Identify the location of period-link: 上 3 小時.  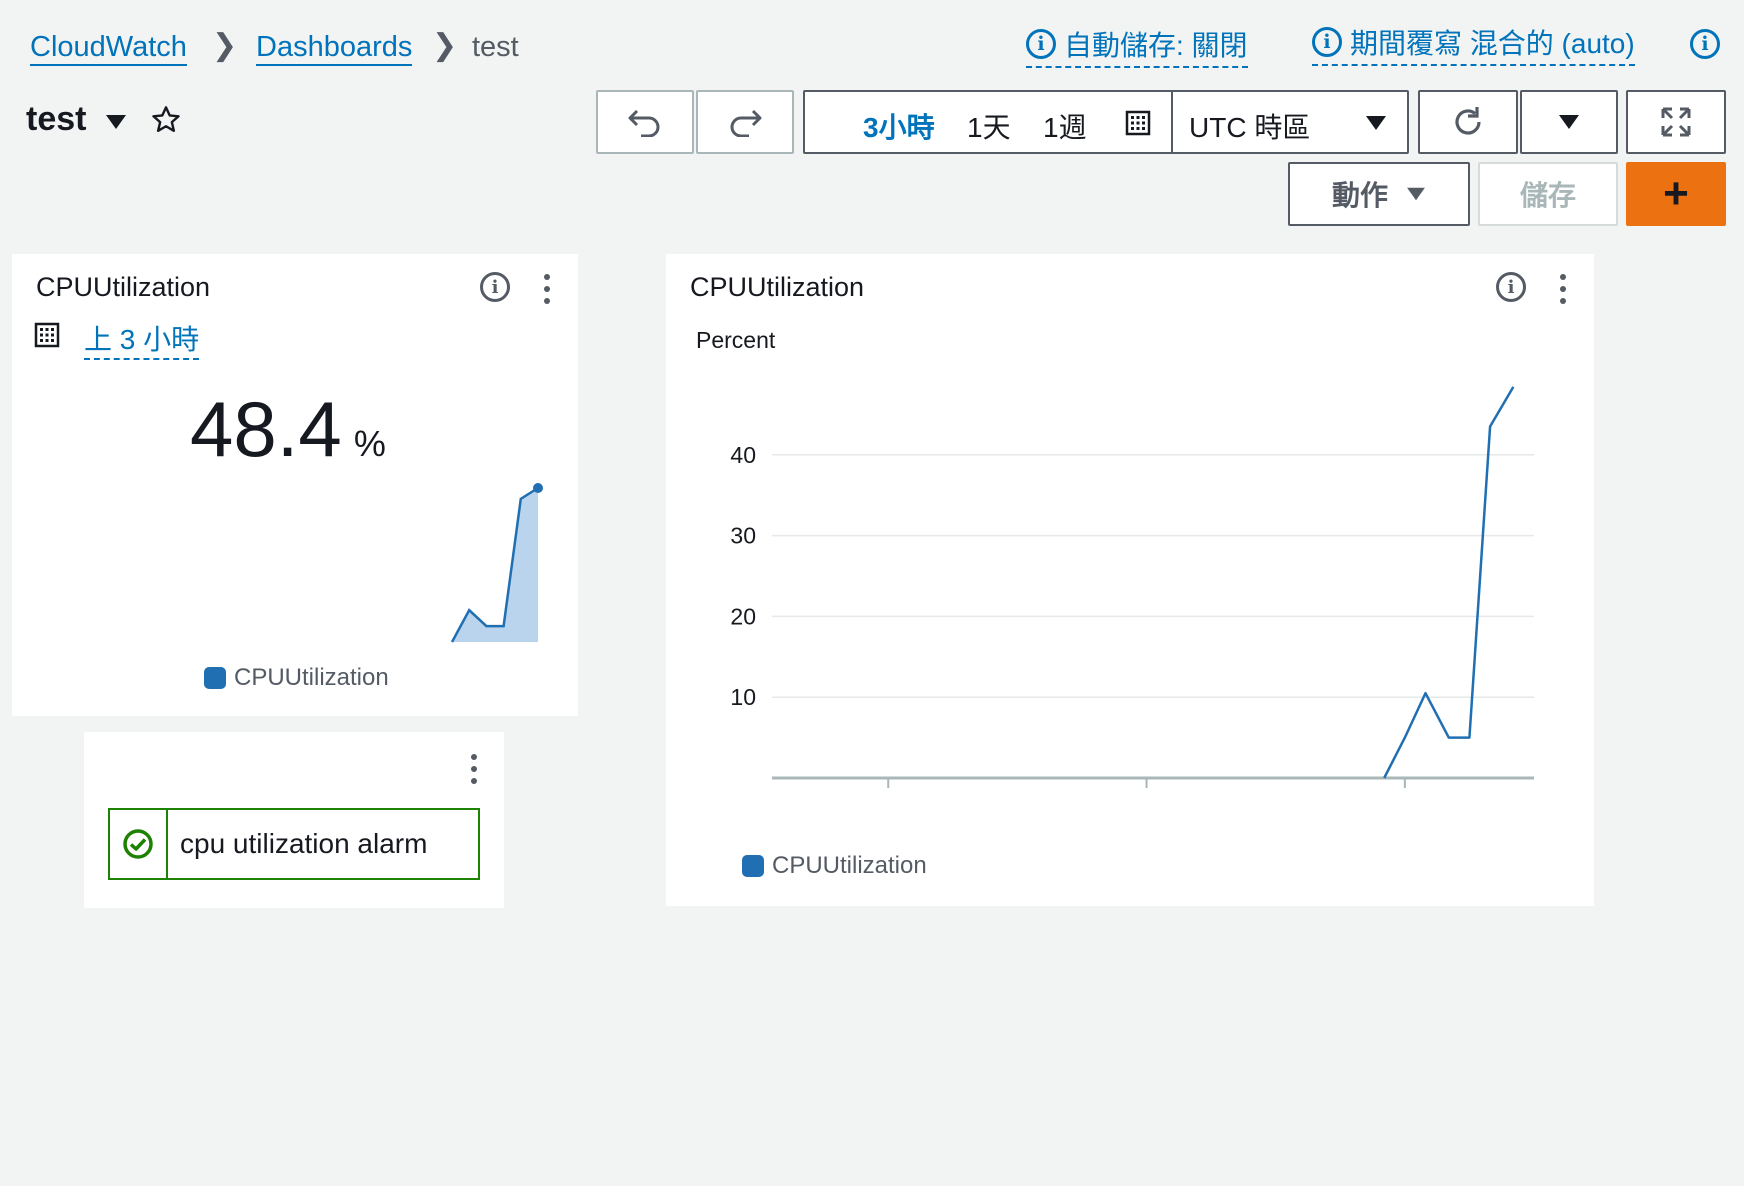
(142, 339).